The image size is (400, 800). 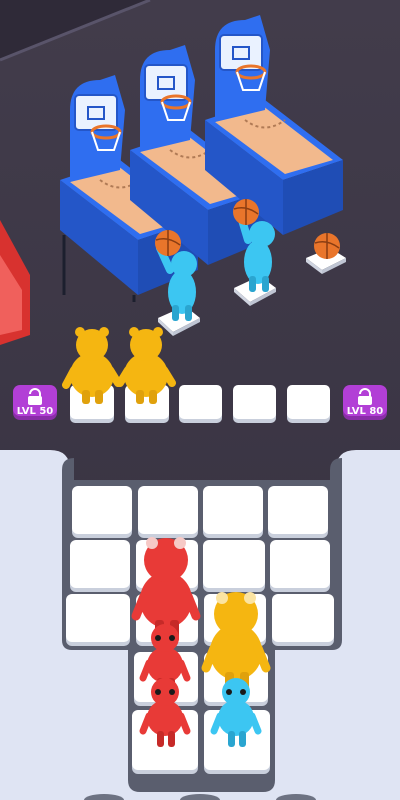 What do you see at coordinates (35, 402) in the screenshot?
I see `locked-slot-left: LVL 50` at bounding box center [35, 402].